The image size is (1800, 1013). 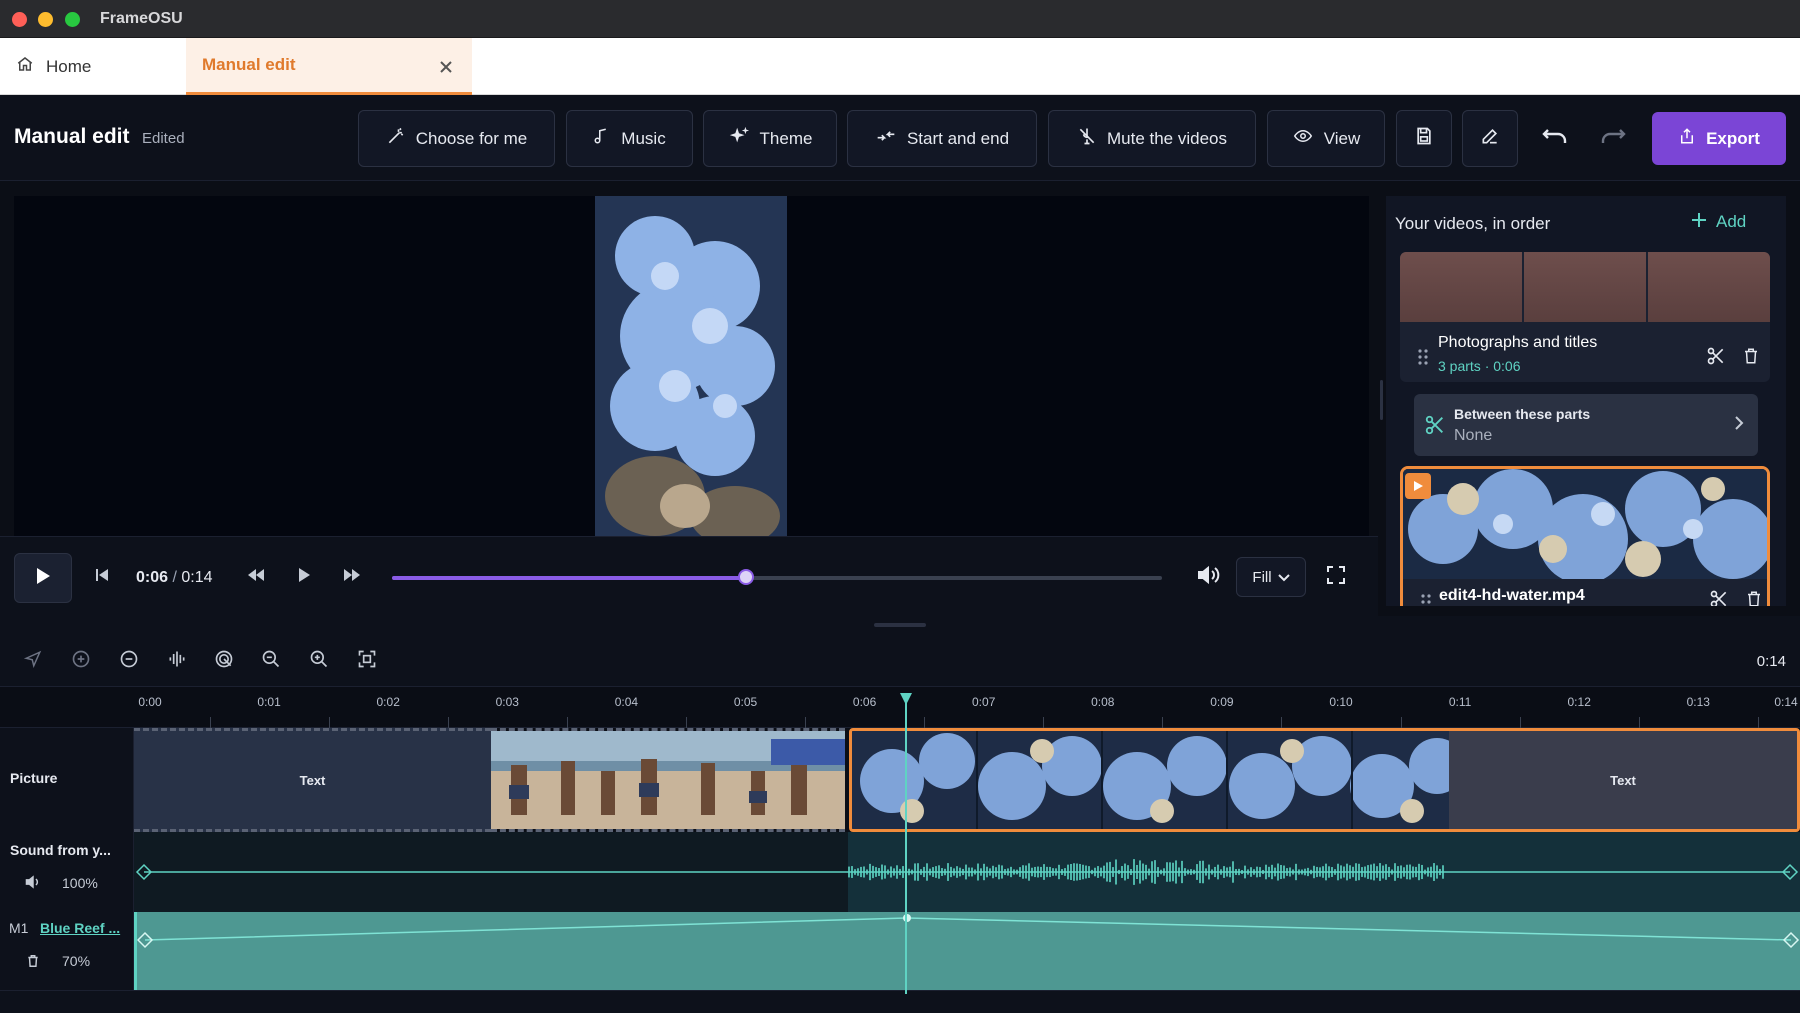 What do you see at coordinates (1719, 222) in the screenshot?
I see `add-video-button: Add` at bounding box center [1719, 222].